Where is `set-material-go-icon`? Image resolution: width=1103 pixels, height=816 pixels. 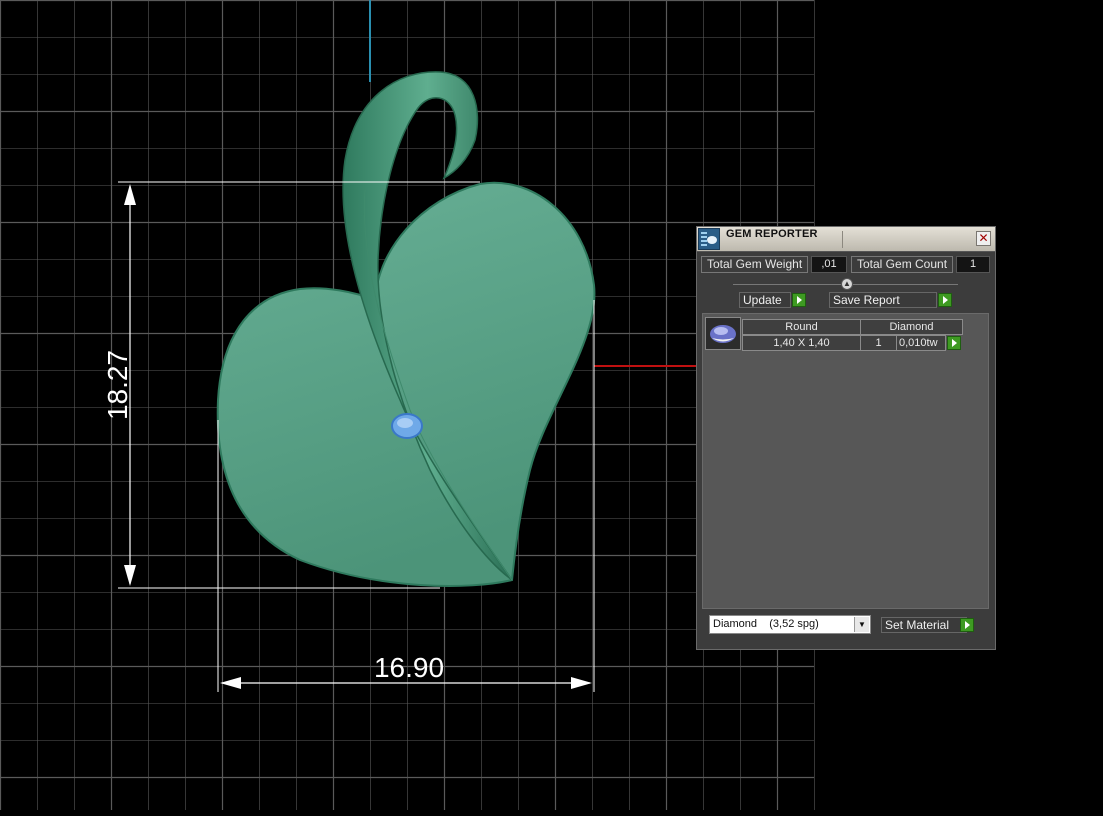
set-material-go-icon is located at coordinates (967, 625).